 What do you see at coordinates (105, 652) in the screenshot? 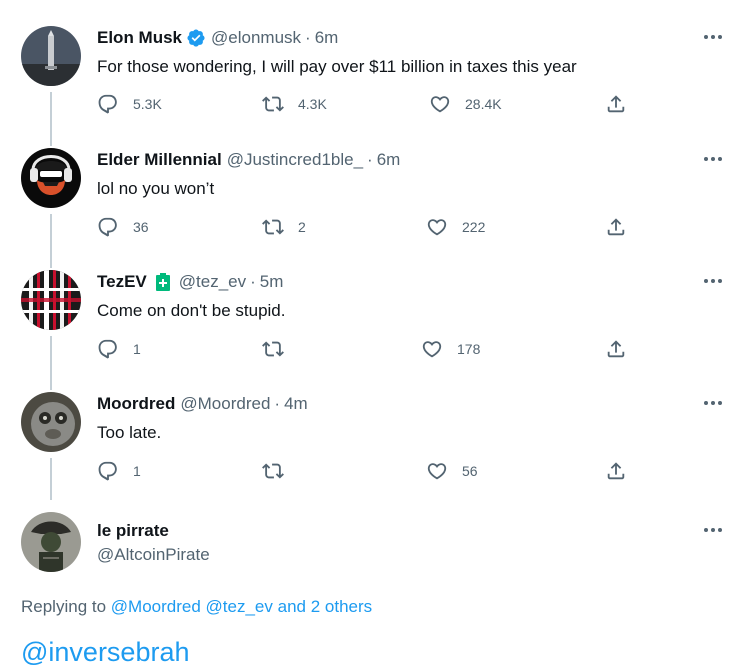
I see `reply-input: @inversebrah` at bounding box center [105, 652].